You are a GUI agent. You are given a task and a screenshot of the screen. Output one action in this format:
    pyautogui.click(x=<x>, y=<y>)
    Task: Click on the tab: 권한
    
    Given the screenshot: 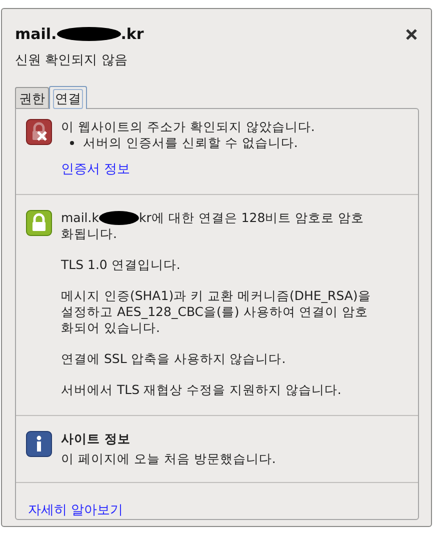 What is the action you would take?
    pyautogui.click(x=32, y=97)
    